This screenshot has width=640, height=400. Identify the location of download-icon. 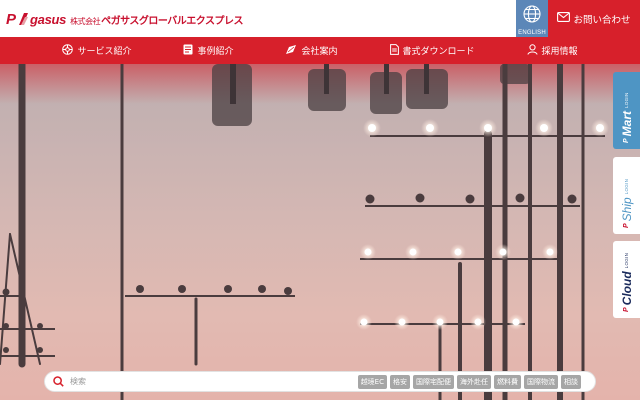
(396, 50).